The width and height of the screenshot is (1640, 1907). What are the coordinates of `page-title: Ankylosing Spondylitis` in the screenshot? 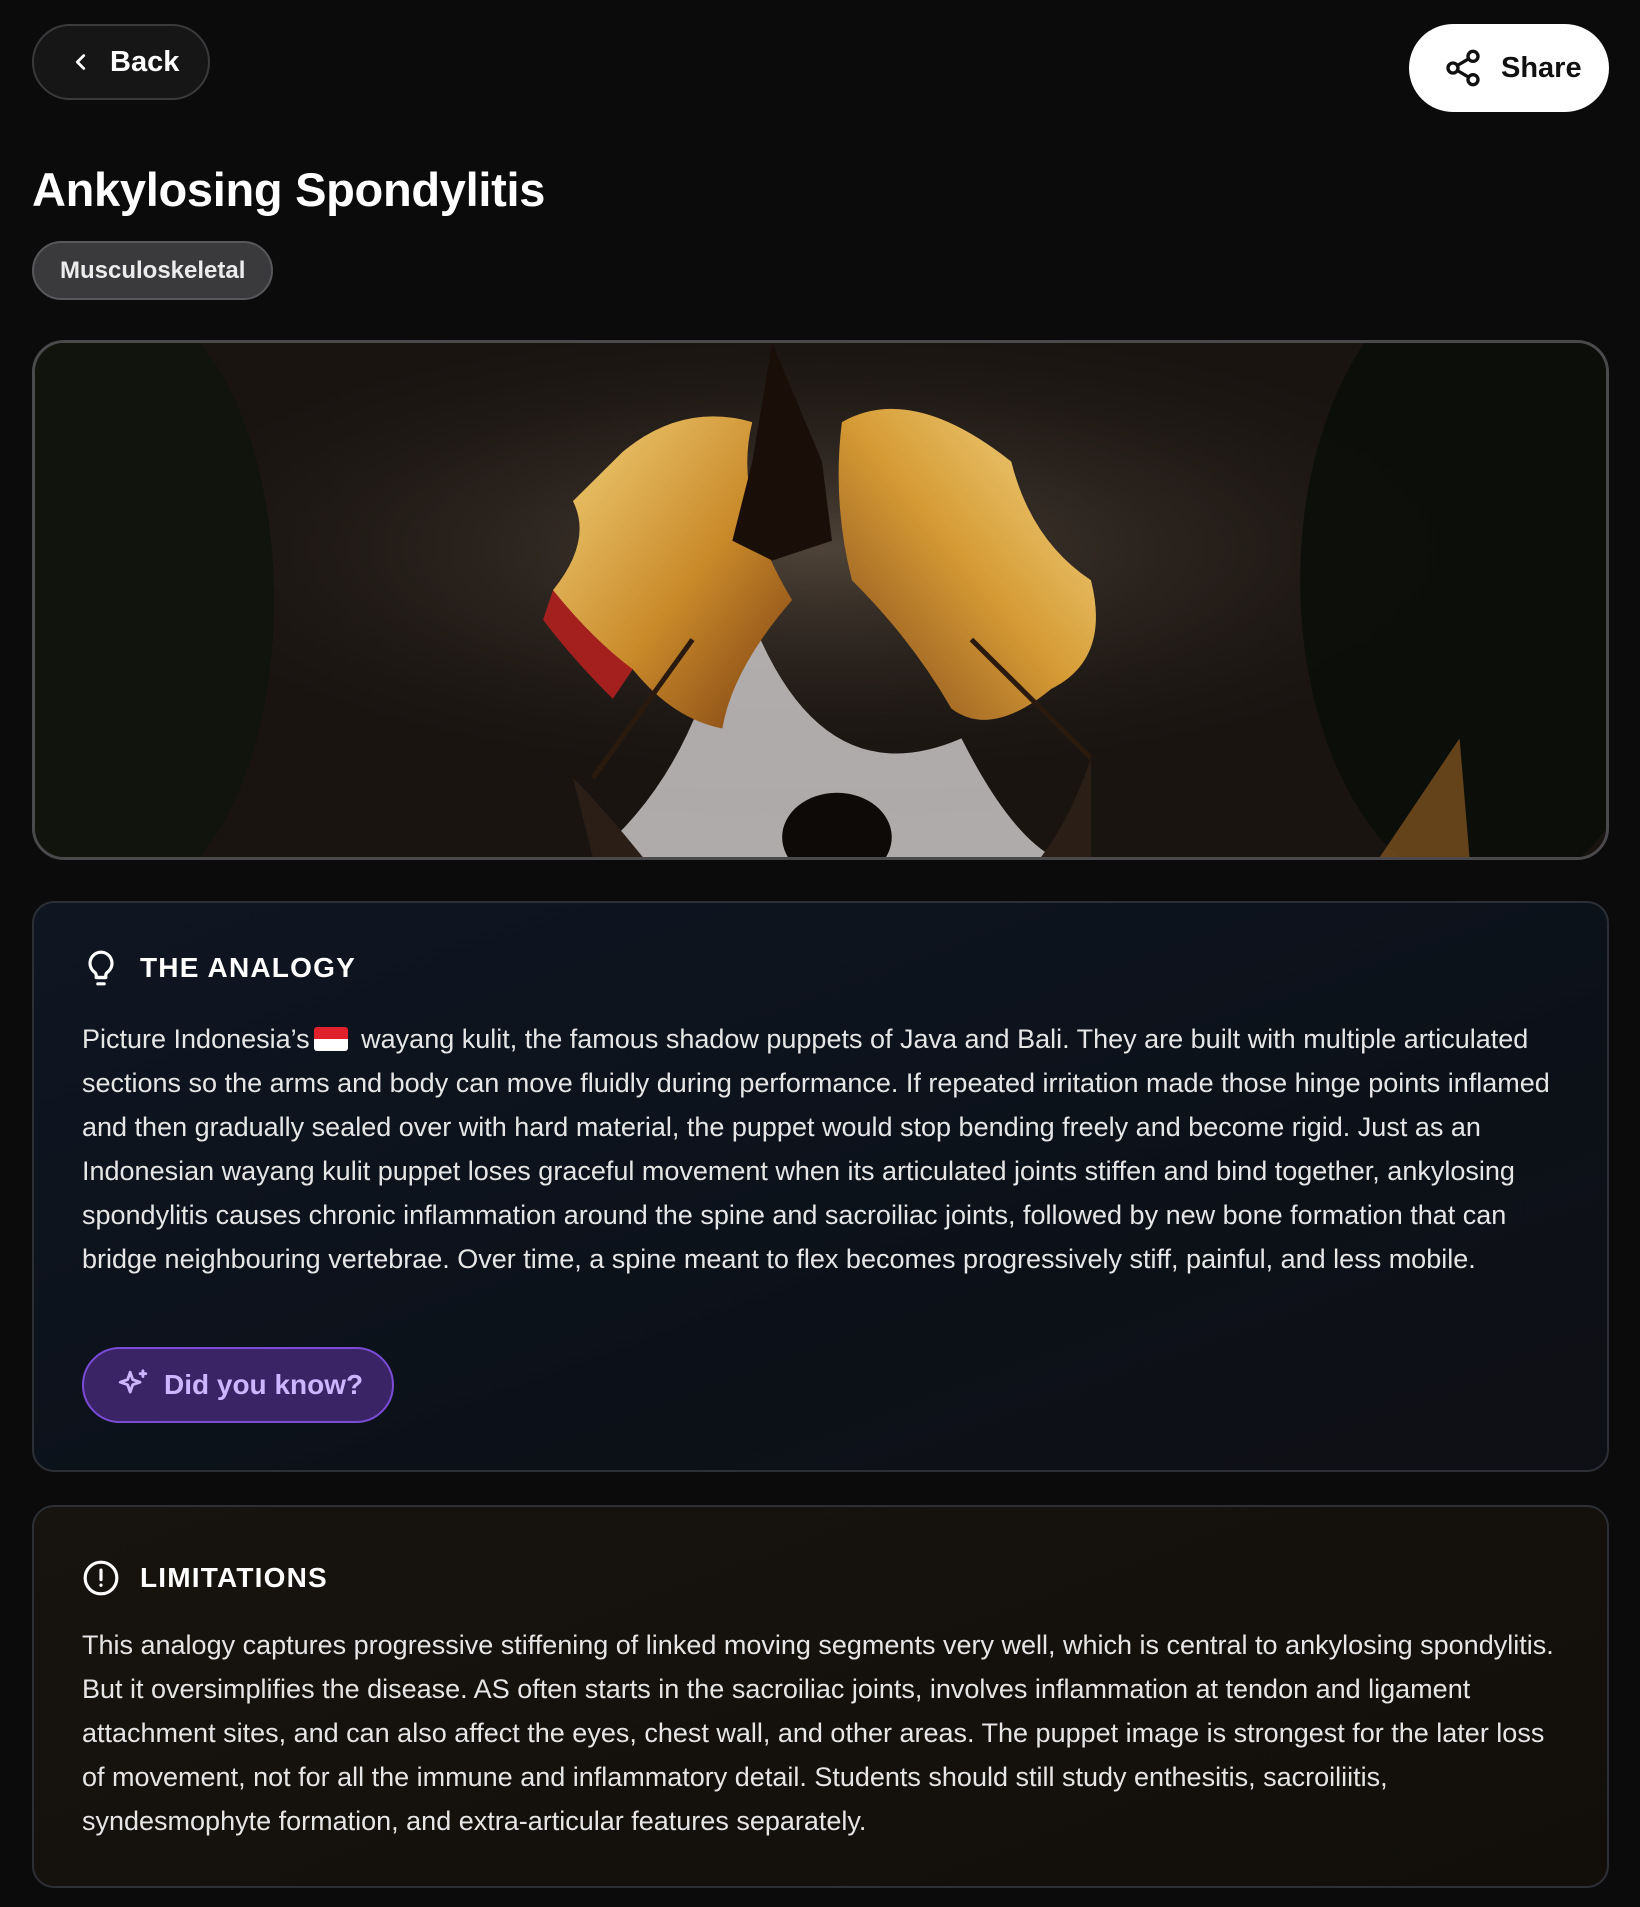 It's located at (289, 189).